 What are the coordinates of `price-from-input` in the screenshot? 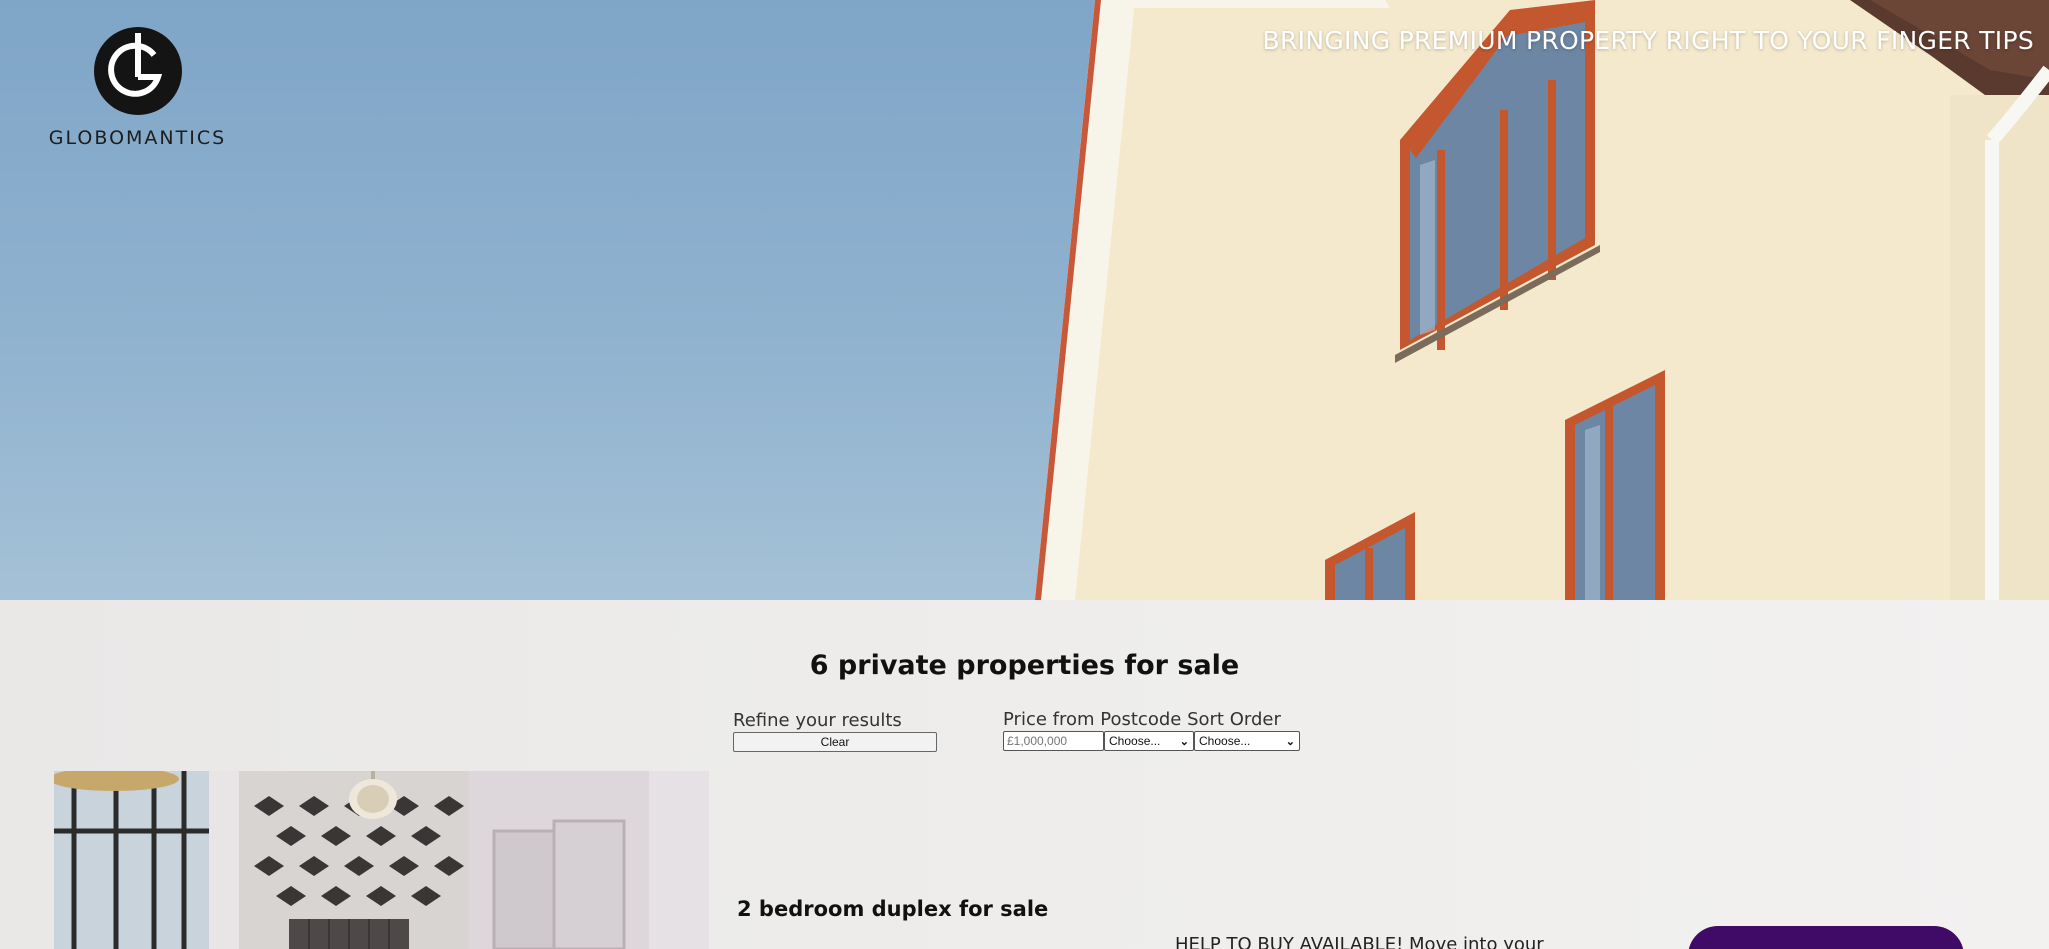 It's located at (1053, 741).